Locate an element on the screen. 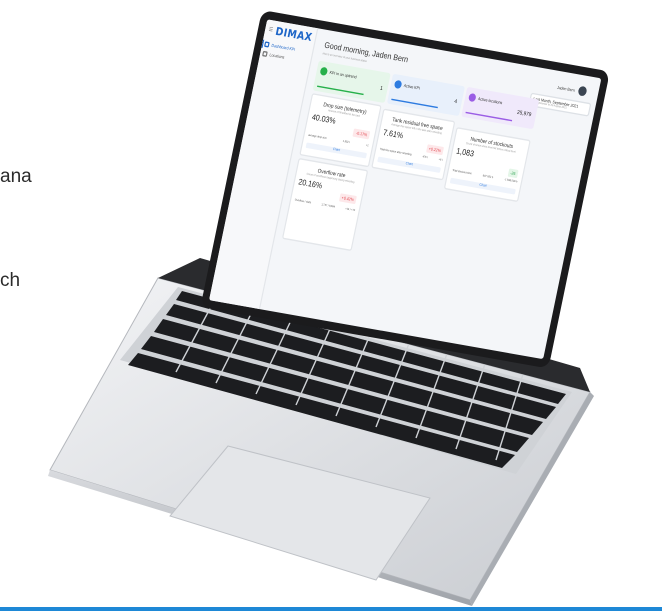  kpi-label: Active KPI is located at coordinates (412, 86).